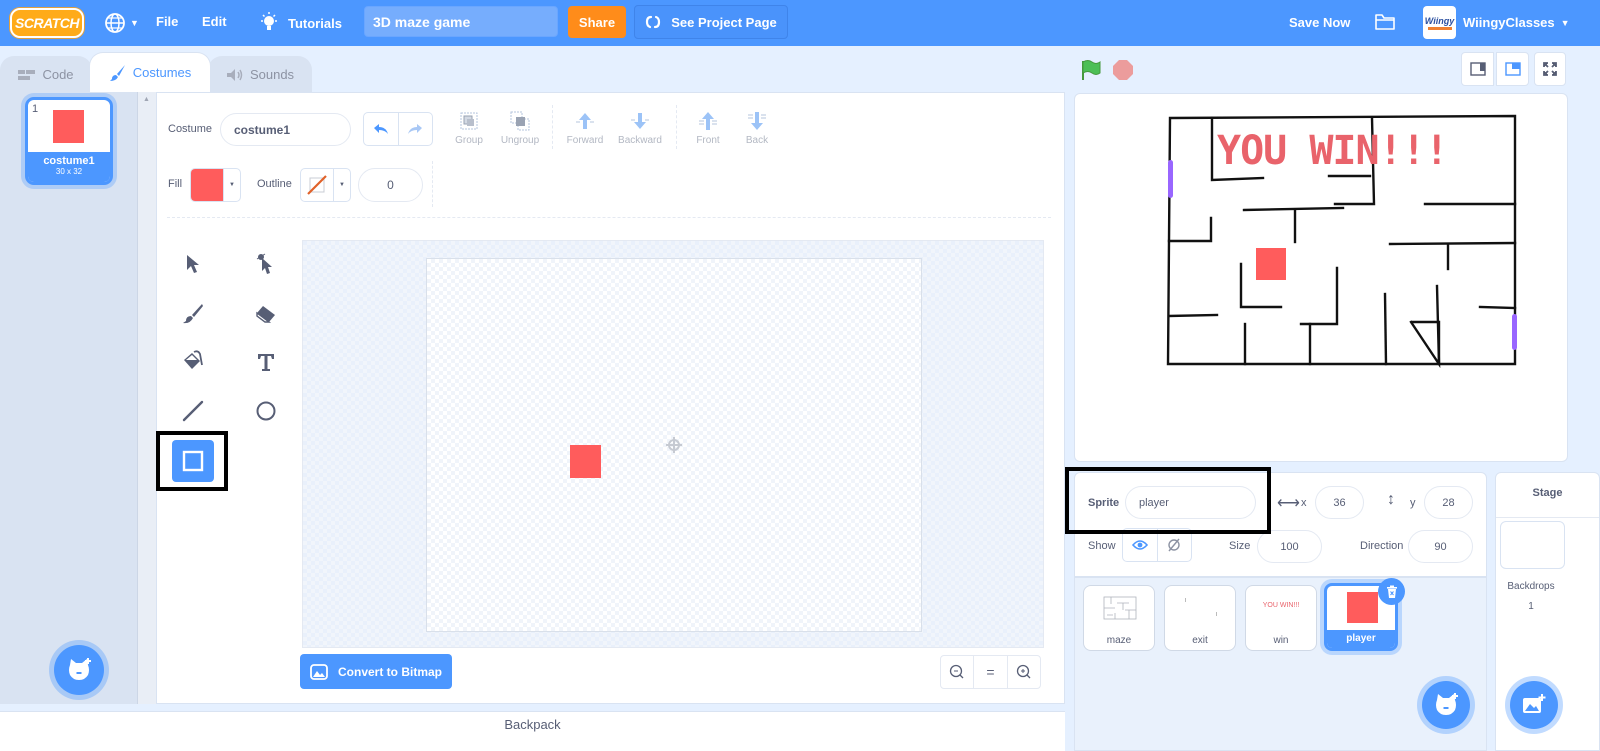 The image size is (1600, 751). Describe the element at coordinates (532, 731) in the screenshot. I see `backpack-header: Backpack` at that location.